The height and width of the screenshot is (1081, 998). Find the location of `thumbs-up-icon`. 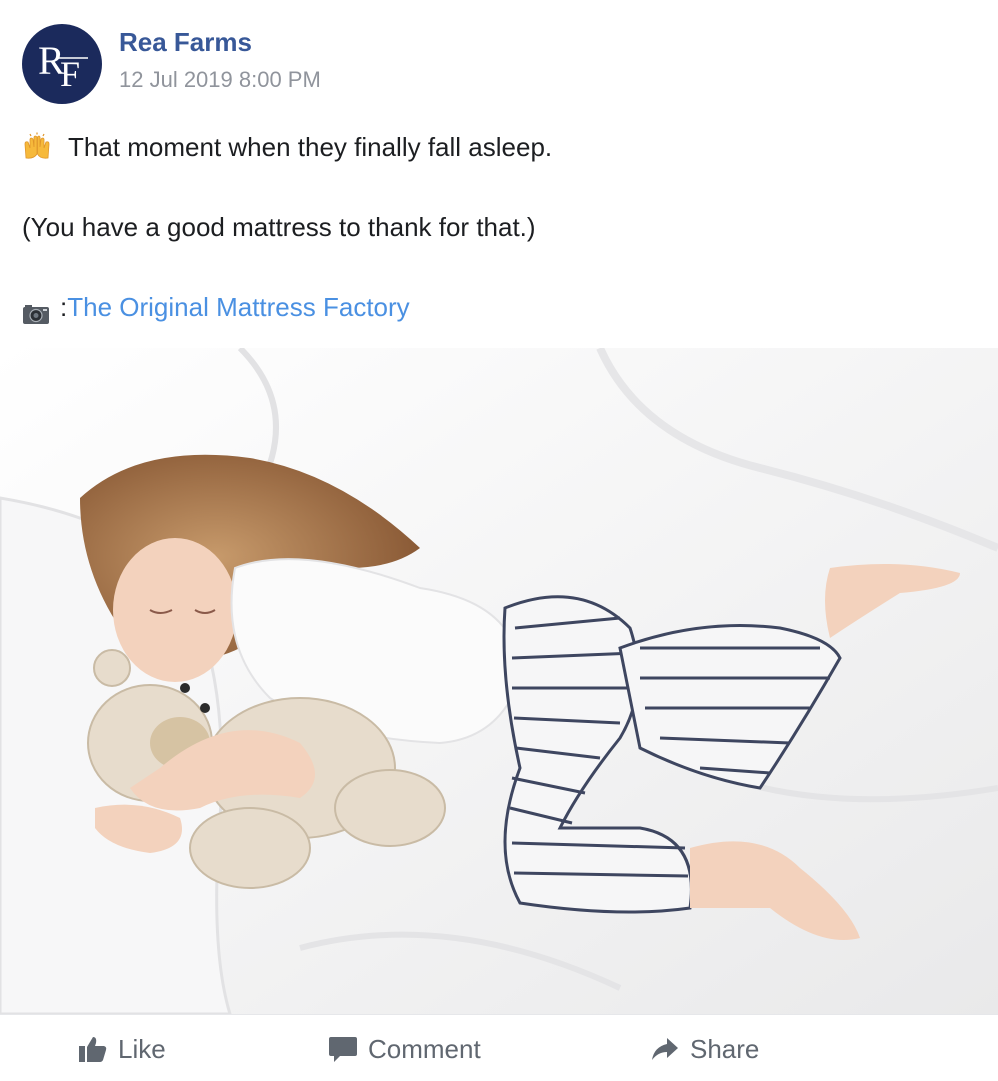

thumbs-up-icon is located at coordinates (93, 1049).